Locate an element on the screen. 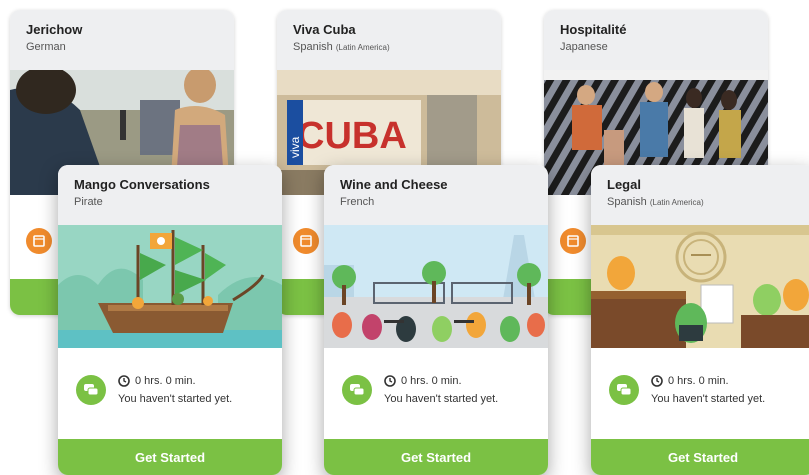 This screenshot has width=809, height=475. card-language: Pirate is located at coordinates (88, 202).